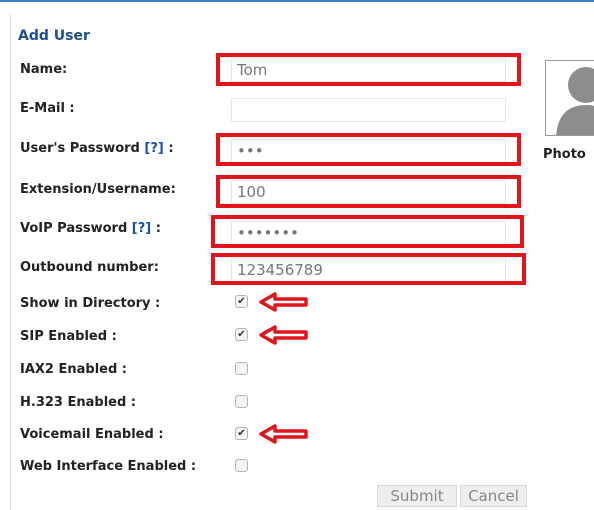 Image resolution: width=594 pixels, height=510 pixels. Describe the element at coordinates (241, 301) in the screenshot. I see `show-in-directory-checkbox: ✔` at that location.